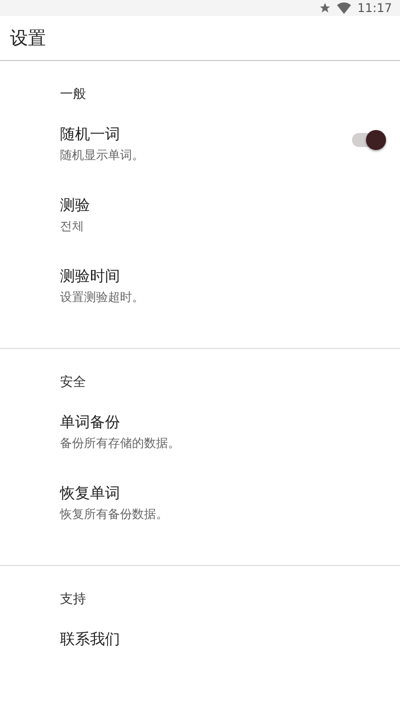  What do you see at coordinates (376, 140) in the screenshot?
I see `switch-thumb` at bounding box center [376, 140].